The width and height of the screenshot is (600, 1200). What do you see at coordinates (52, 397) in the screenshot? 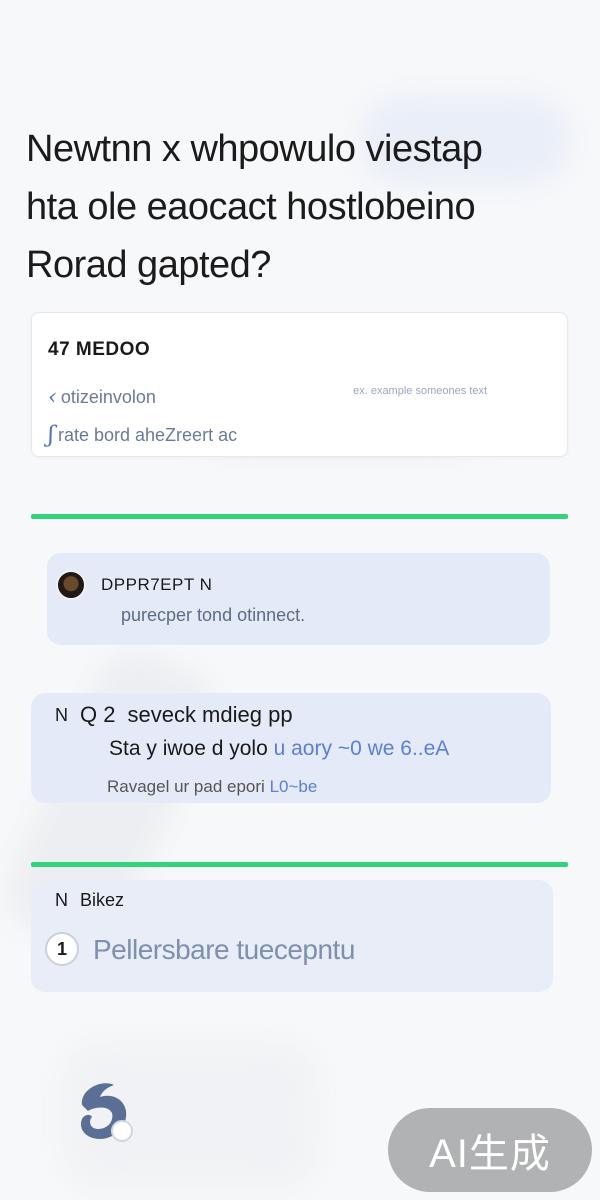
I see `quote-icon: ‹` at bounding box center [52, 397].